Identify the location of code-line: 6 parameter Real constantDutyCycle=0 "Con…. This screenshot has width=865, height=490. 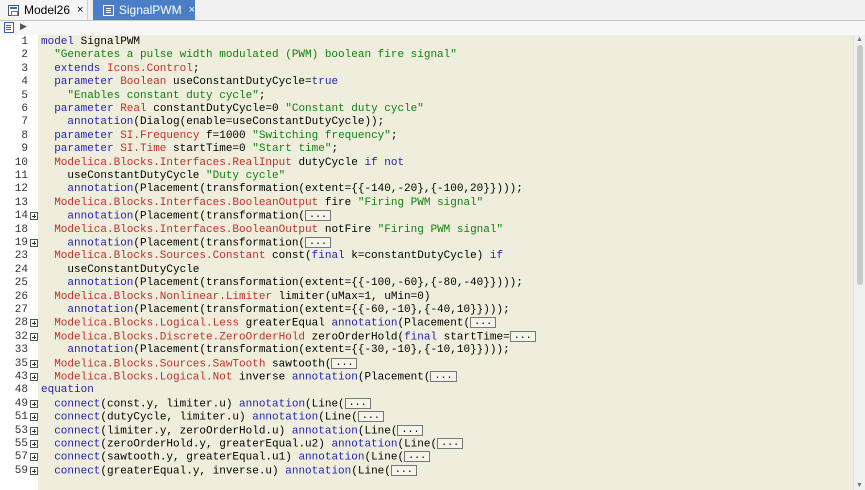
(426, 109).